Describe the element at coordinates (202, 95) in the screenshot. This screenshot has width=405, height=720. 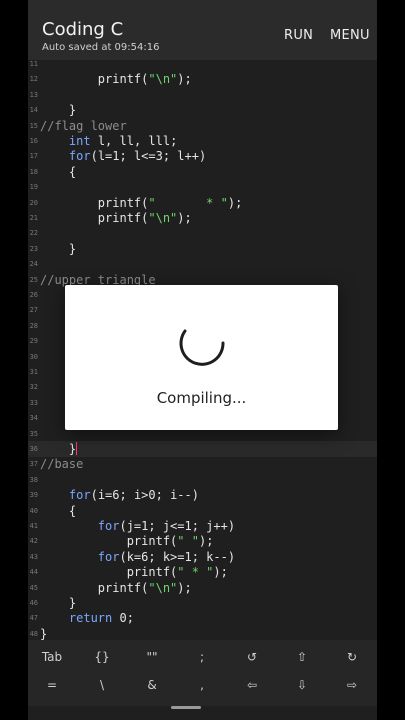
I see `code-line: 13` at that location.